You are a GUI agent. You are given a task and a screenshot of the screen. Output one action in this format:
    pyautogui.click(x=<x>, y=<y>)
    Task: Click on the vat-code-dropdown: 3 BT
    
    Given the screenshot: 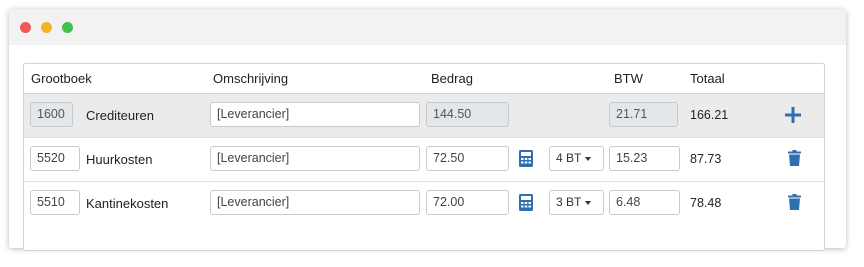 What is the action you would take?
    pyautogui.click(x=576, y=202)
    